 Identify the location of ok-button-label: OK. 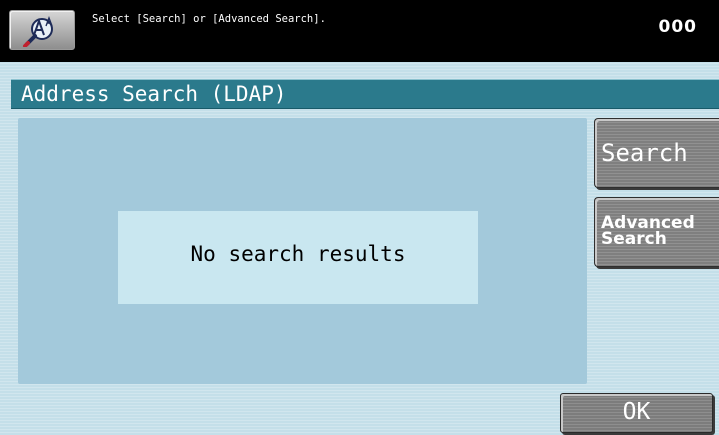
(636, 412).